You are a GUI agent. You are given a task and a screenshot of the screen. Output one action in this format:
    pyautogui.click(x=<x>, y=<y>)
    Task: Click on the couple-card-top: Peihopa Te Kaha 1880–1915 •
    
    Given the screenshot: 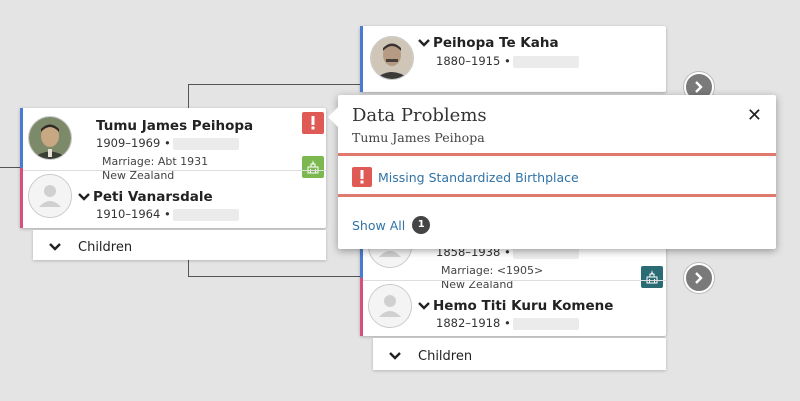 What is the action you would take?
    pyautogui.click(x=513, y=59)
    